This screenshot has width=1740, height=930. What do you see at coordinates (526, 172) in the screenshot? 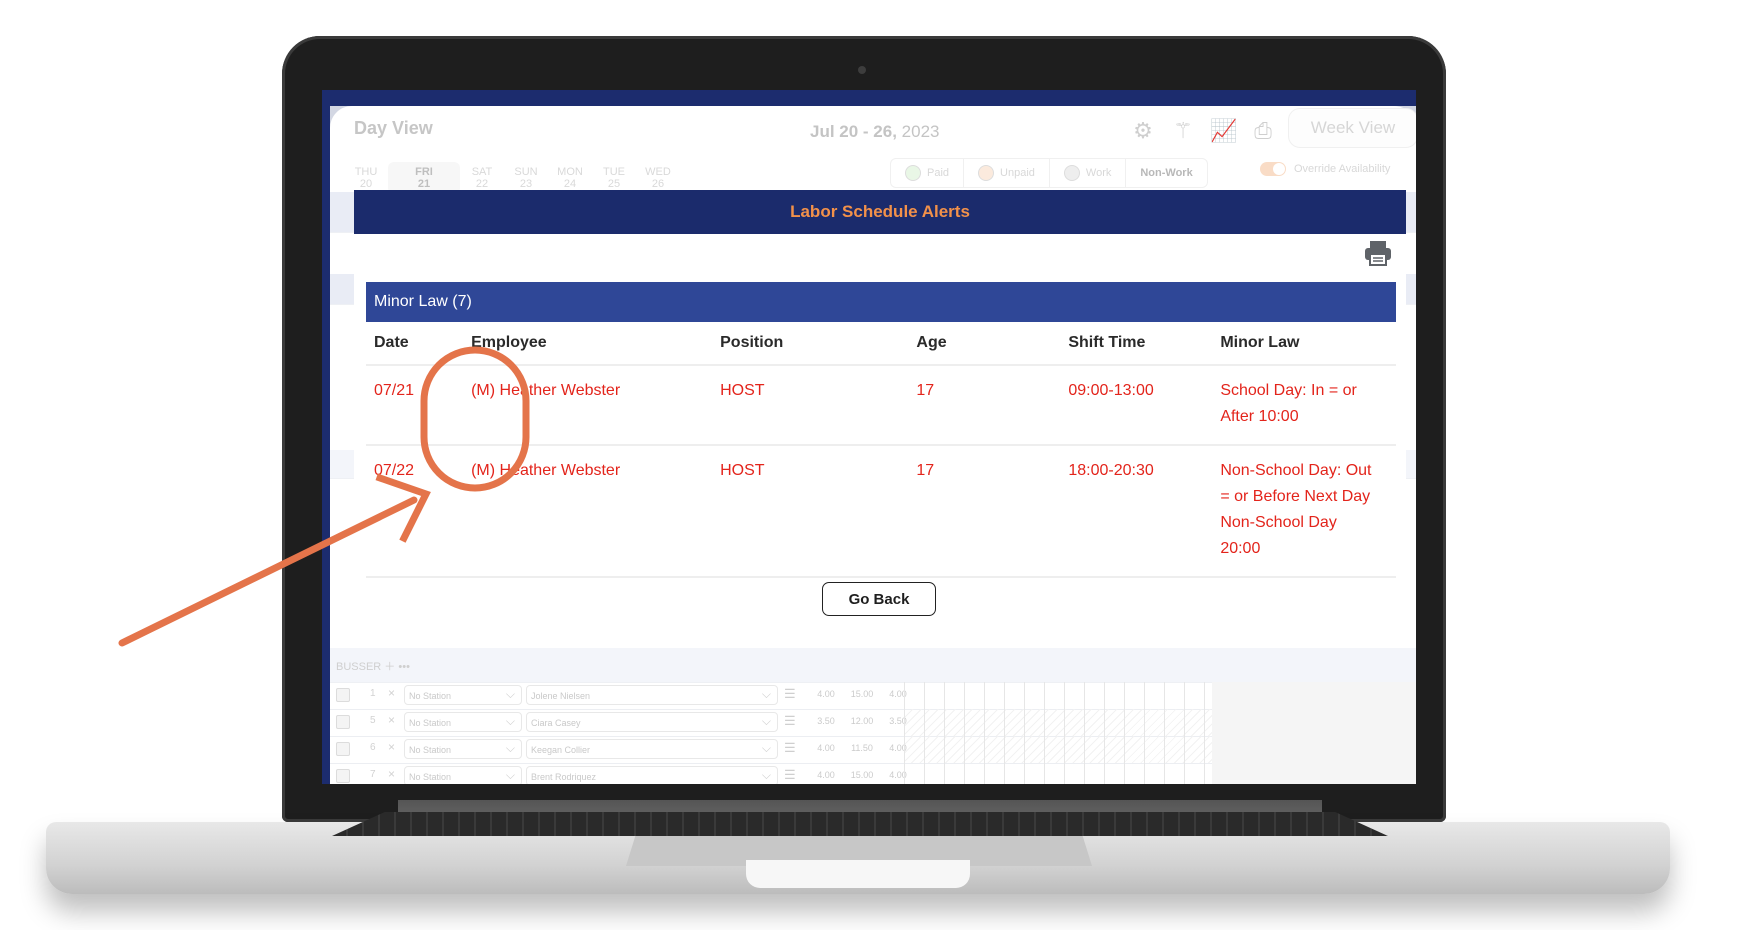
I see `day-of-week: SUN` at bounding box center [526, 172].